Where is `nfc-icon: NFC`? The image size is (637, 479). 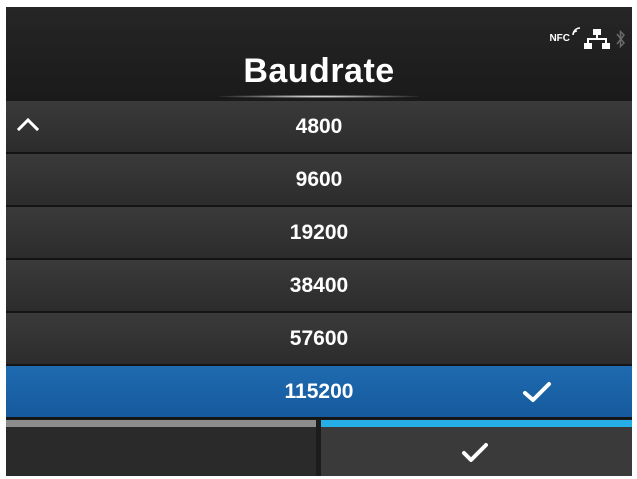
nfc-icon: NFC is located at coordinates (565, 36).